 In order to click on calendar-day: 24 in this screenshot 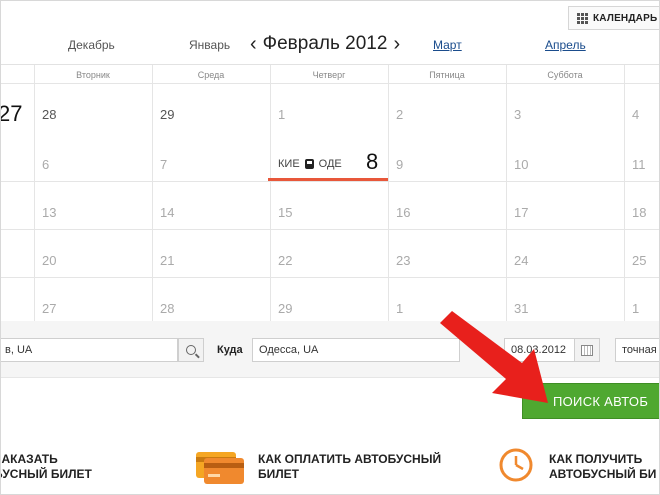, I will do `click(521, 260)`.